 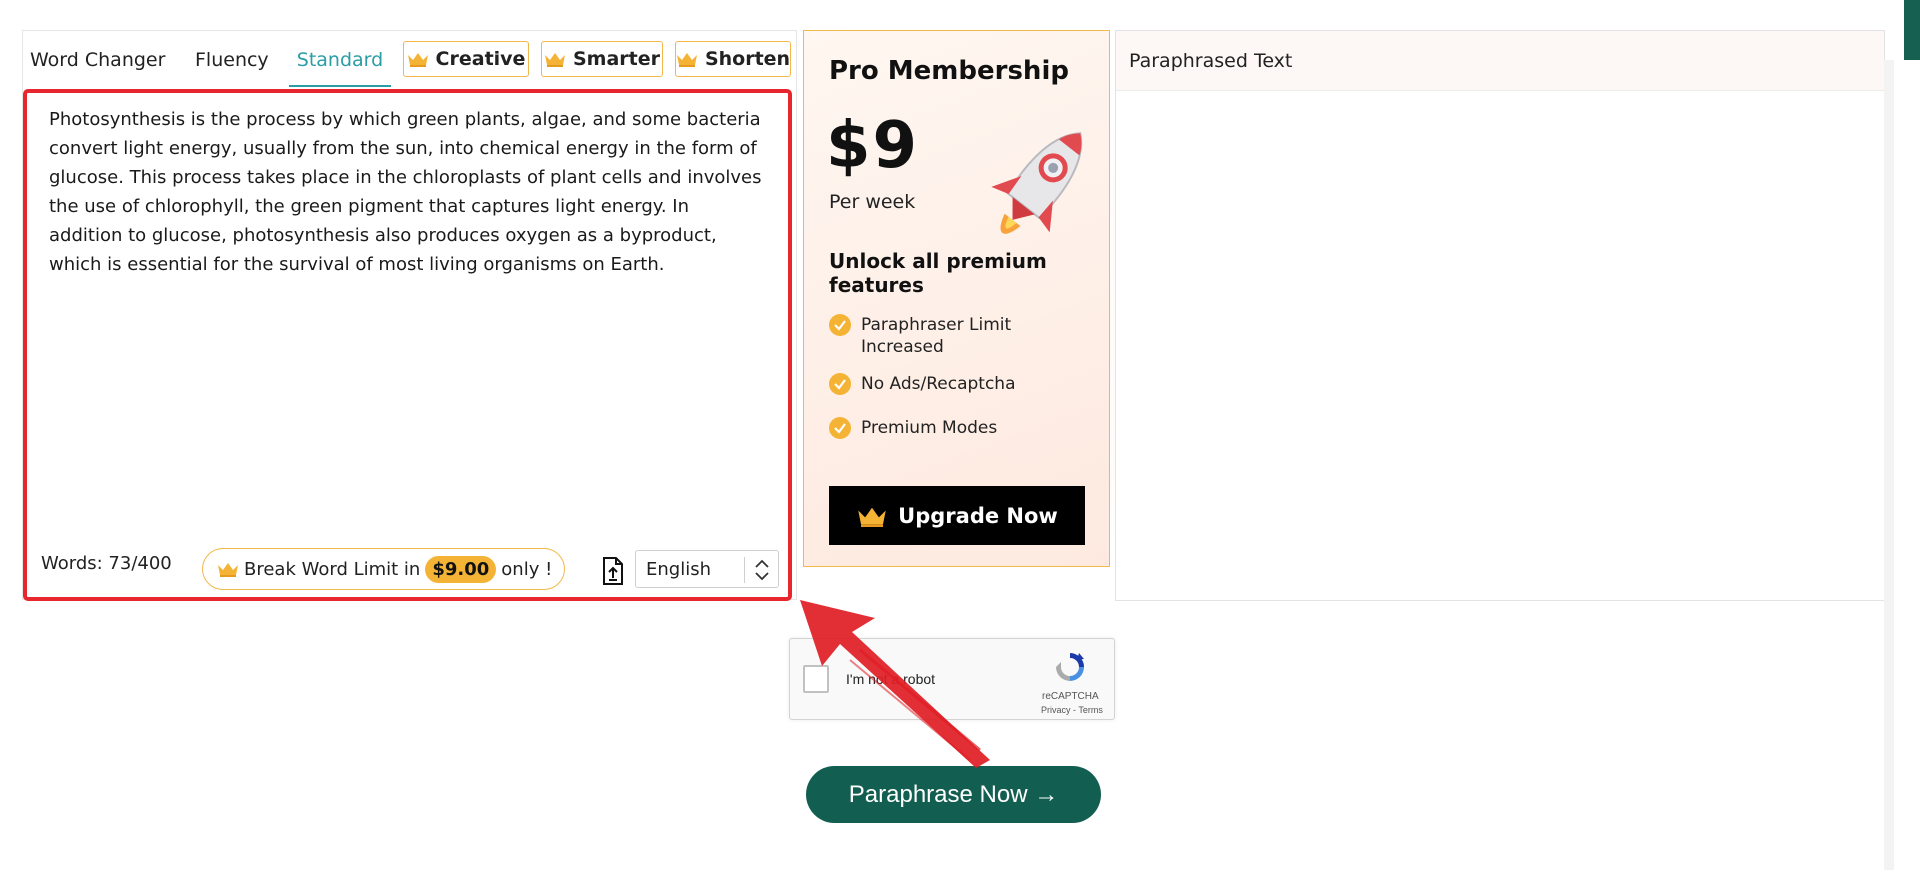 What do you see at coordinates (1912, 30) in the screenshot?
I see `page-scrollbar-thumb` at bounding box center [1912, 30].